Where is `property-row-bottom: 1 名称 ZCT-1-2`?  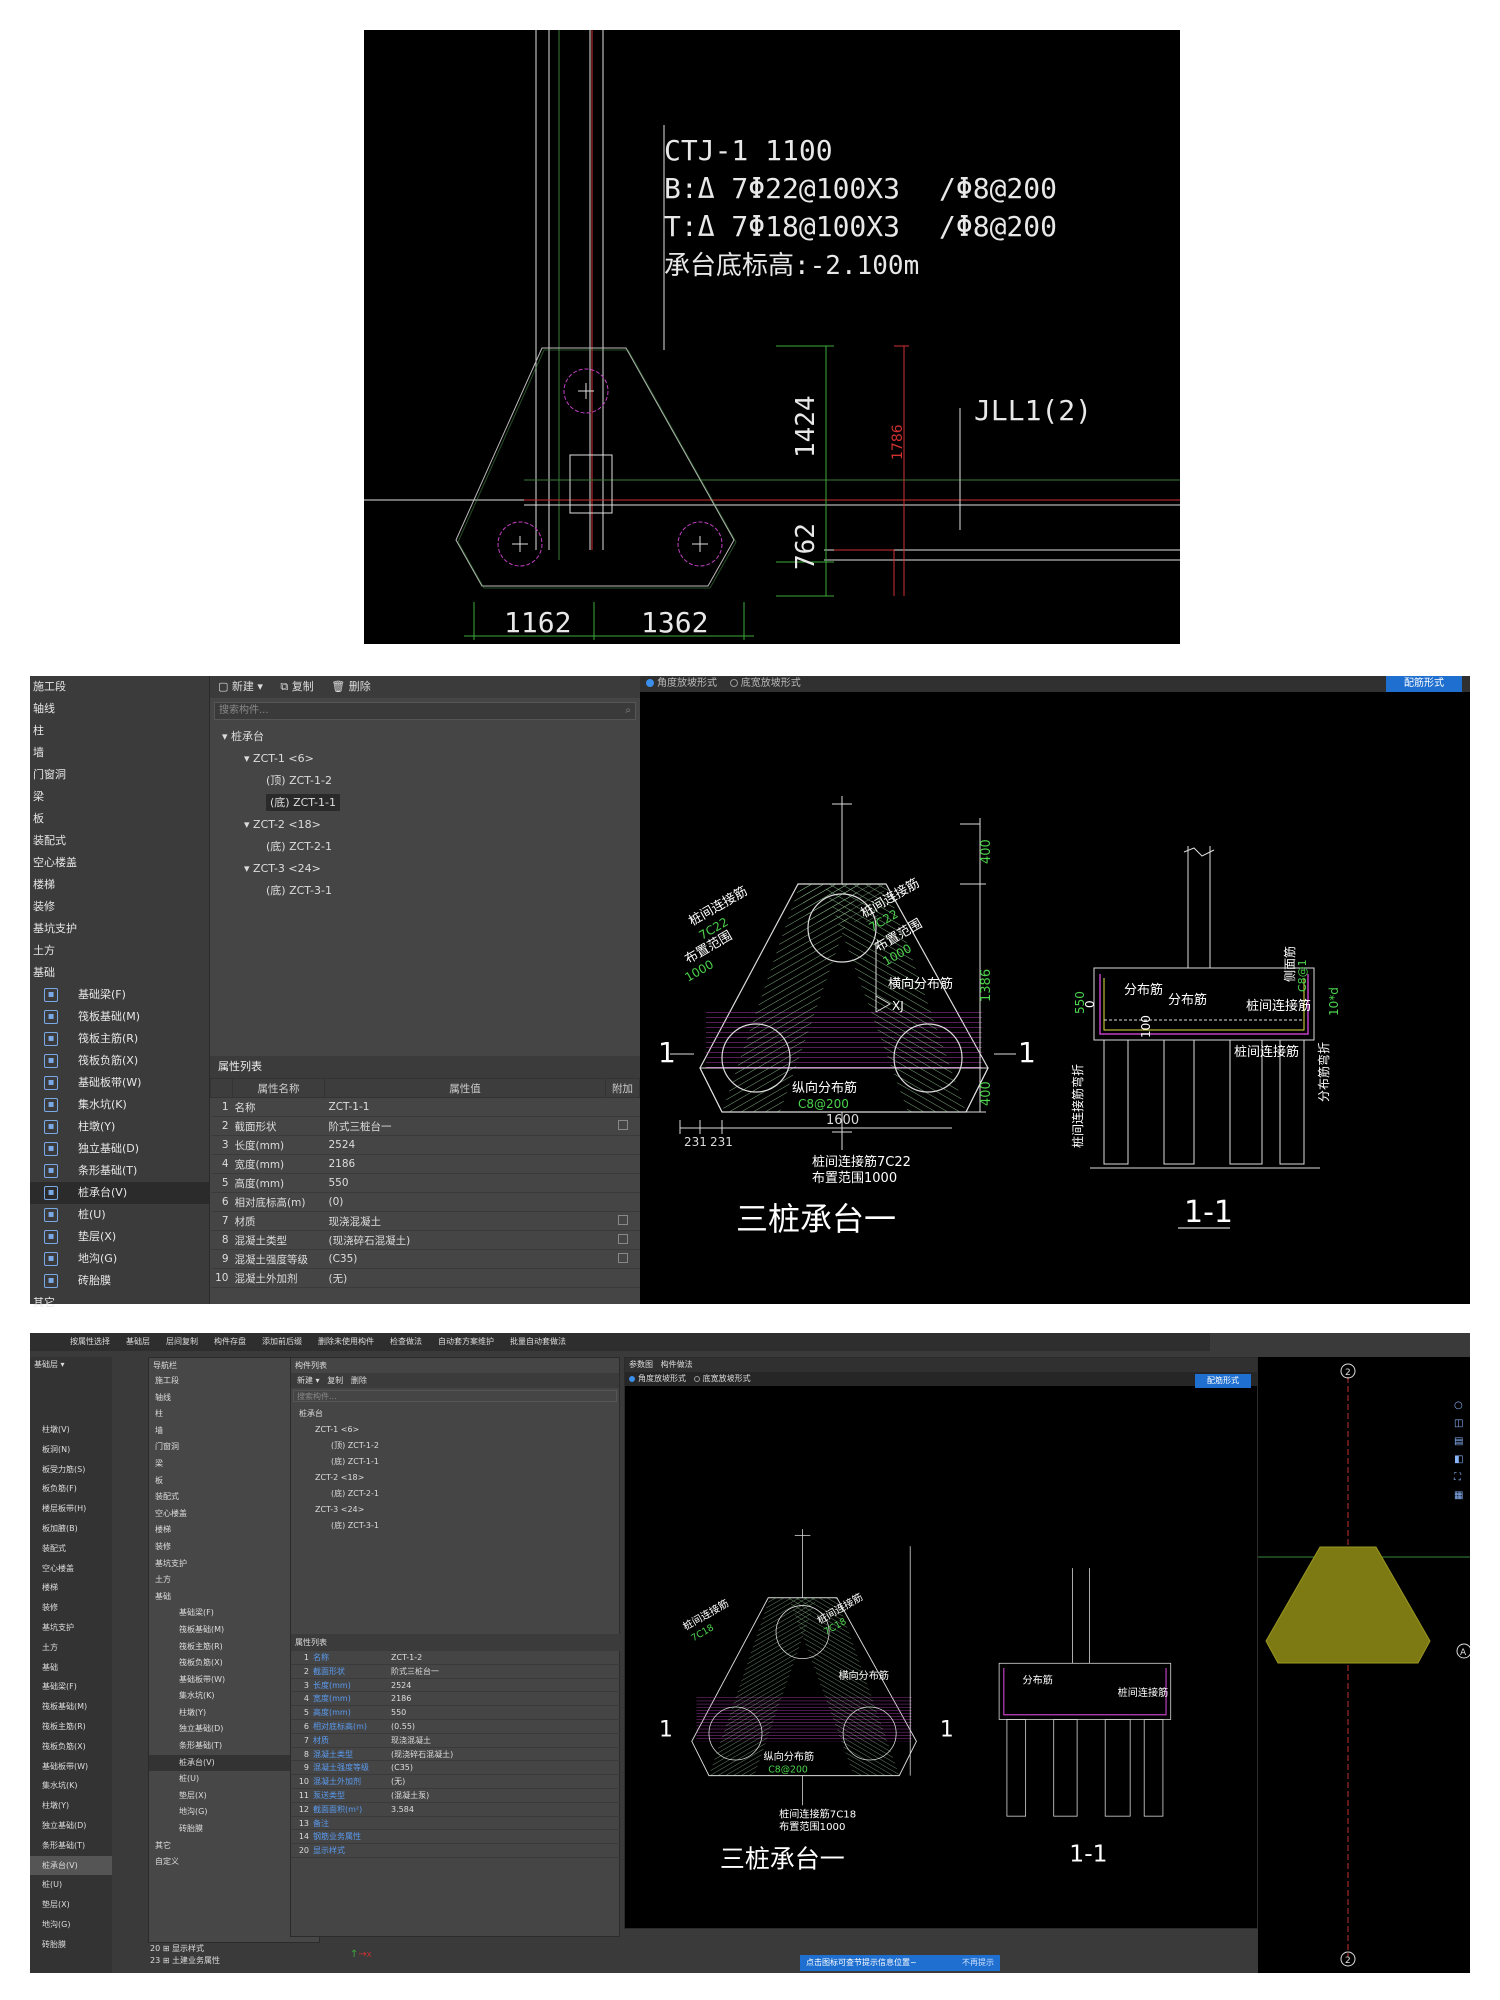 property-row-bottom: 1 名称 ZCT-1-2 is located at coordinates (456, 1658).